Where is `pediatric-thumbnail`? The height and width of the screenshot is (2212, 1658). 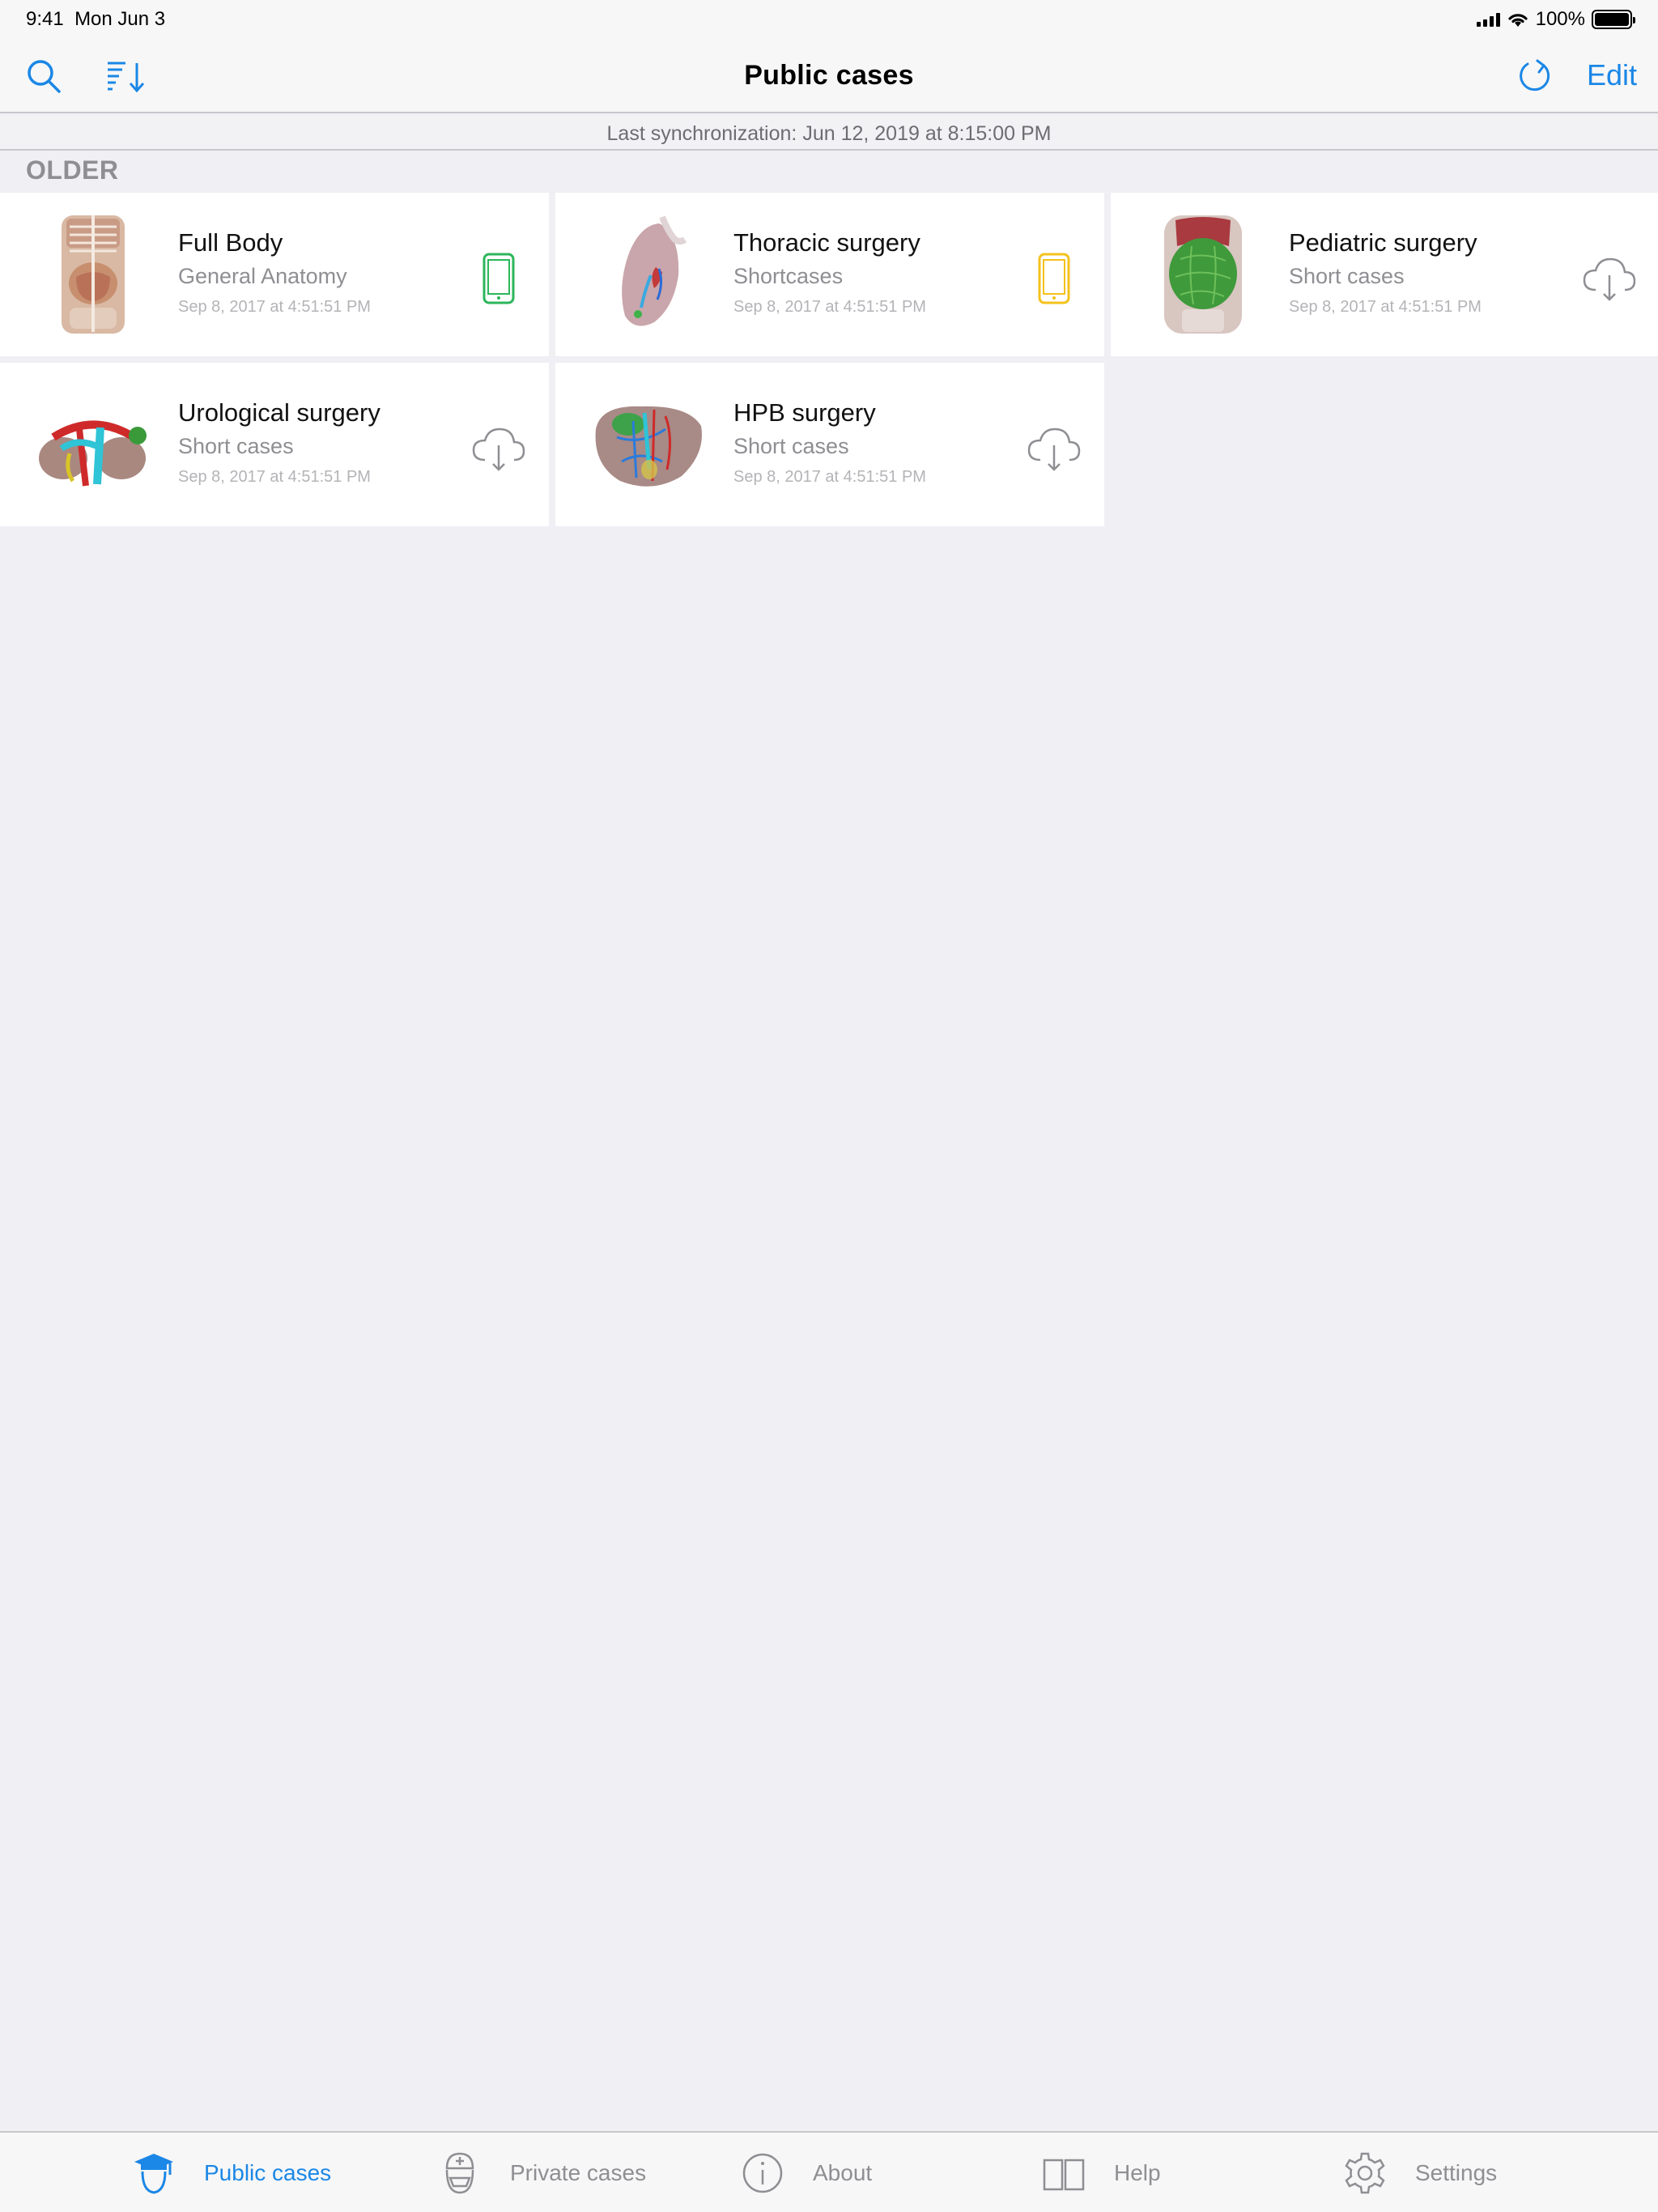
pediatric-thumbnail is located at coordinates (1203, 274).